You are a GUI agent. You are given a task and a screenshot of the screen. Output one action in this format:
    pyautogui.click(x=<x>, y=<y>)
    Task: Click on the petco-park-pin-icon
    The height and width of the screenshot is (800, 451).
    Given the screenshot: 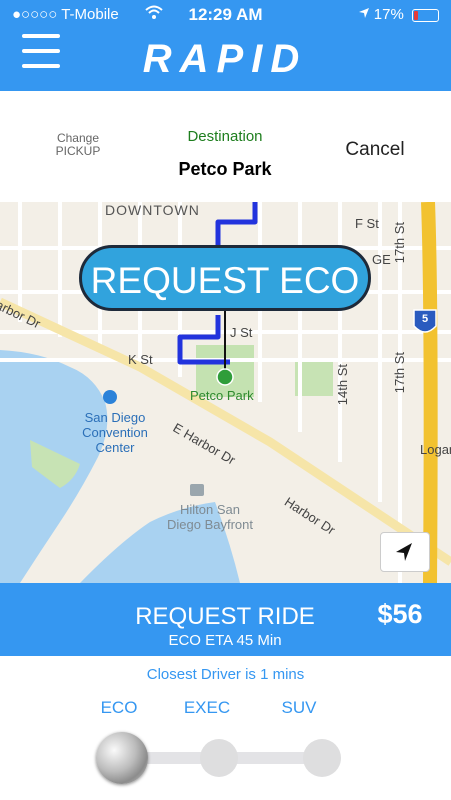 What is the action you would take?
    pyautogui.click(x=225, y=377)
    